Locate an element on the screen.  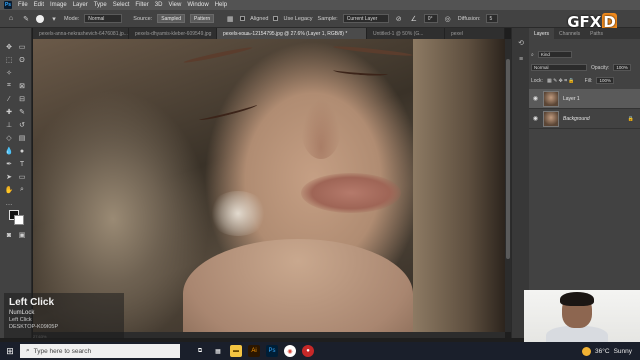
hand-tool-icon: ✋ is located at coordinates (9, 190).